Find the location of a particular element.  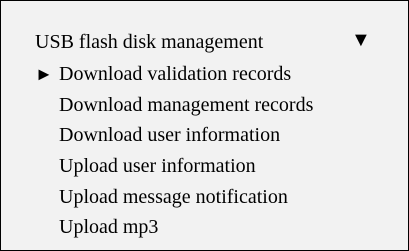

menu-item-upload-mp3: Upload mp3 is located at coordinates (108, 227).